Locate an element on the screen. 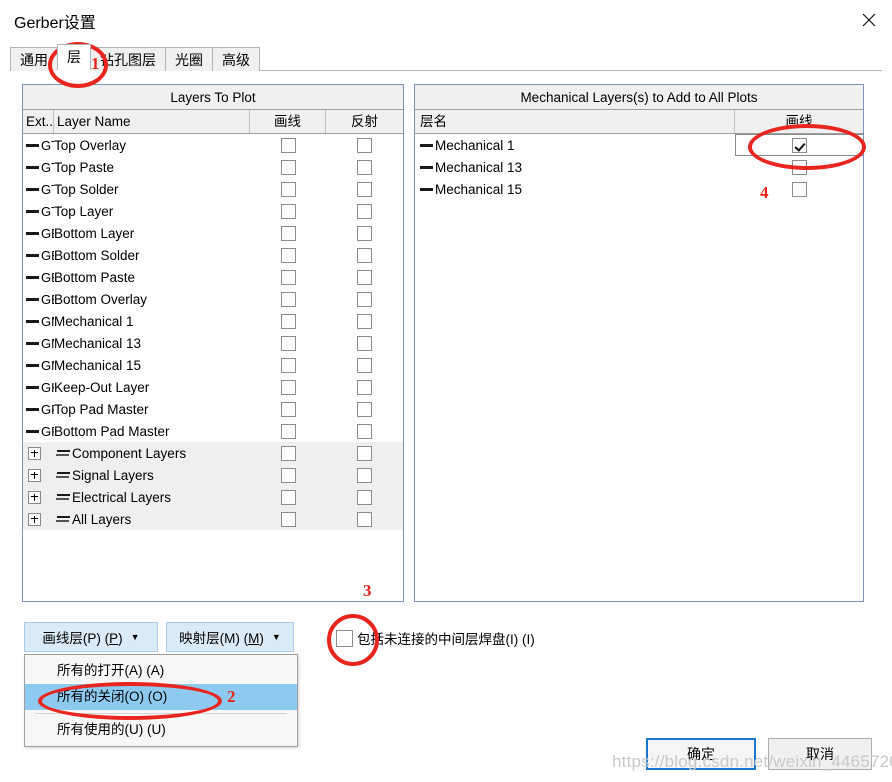 The width and height of the screenshot is (892, 782). column-header-layer-name: Layer Name is located at coordinates (152, 121).